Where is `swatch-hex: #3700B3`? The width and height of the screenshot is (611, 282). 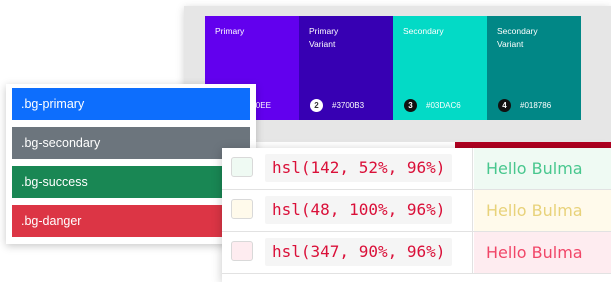 swatch-hex: #3700B3 is located at coordinates (348, 105).